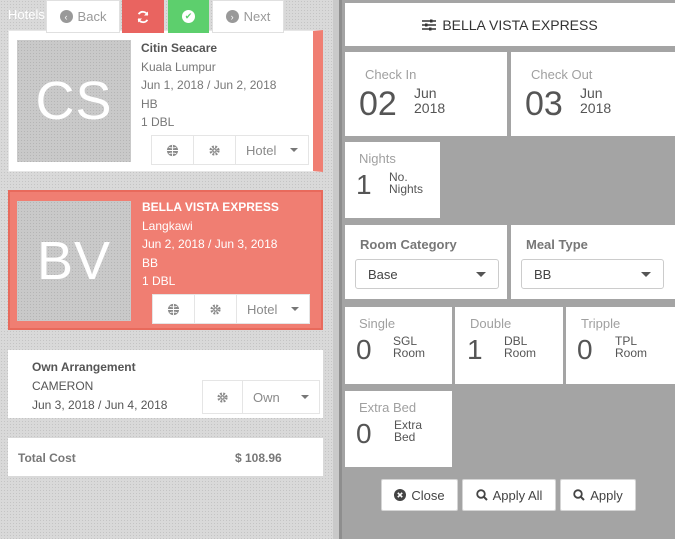  I want to click on own-city: CAMERON, so click(63, 386).